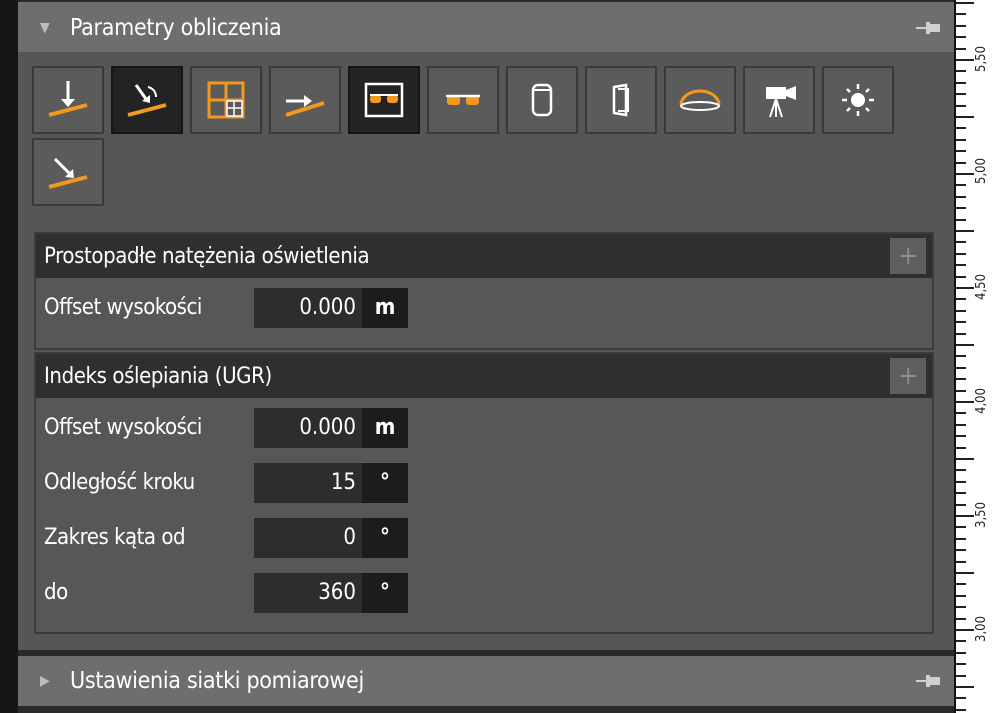 This screenshot has height=713, width=1000. What do you see at coordinates (484, 376) in the screenshot?
I see `section-header: Indeks oślepiania (UGR) +` at bounding box center [484, 376].